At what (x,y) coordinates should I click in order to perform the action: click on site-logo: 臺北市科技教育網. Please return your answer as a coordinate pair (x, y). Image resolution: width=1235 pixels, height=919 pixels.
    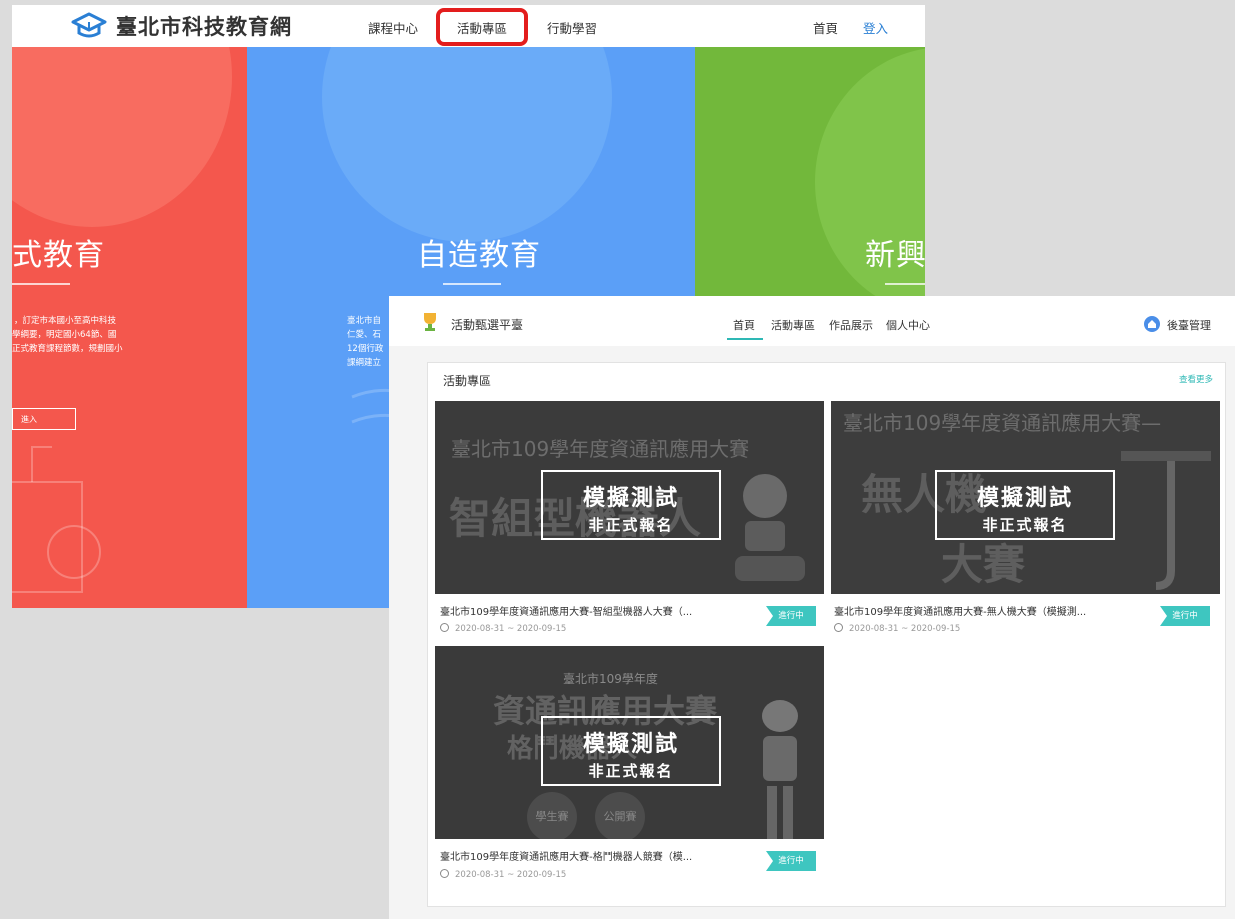
    Looking at the image, I should click on (181, 26).